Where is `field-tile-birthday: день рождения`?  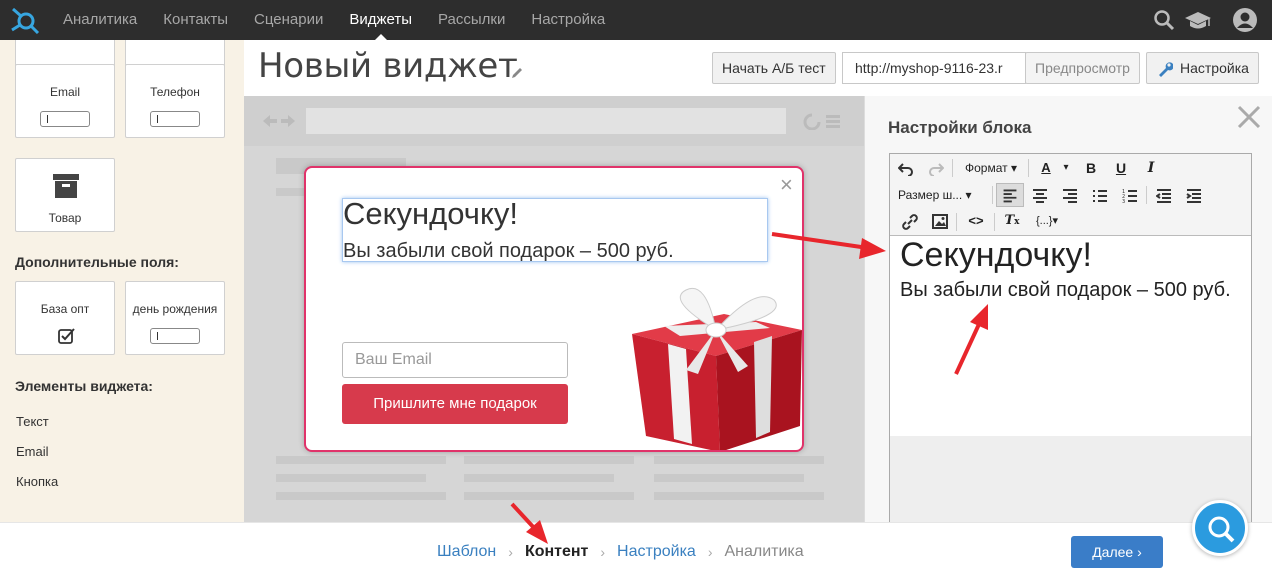
field-tile-birthday: день рождения is located at coordinates (175, 318).